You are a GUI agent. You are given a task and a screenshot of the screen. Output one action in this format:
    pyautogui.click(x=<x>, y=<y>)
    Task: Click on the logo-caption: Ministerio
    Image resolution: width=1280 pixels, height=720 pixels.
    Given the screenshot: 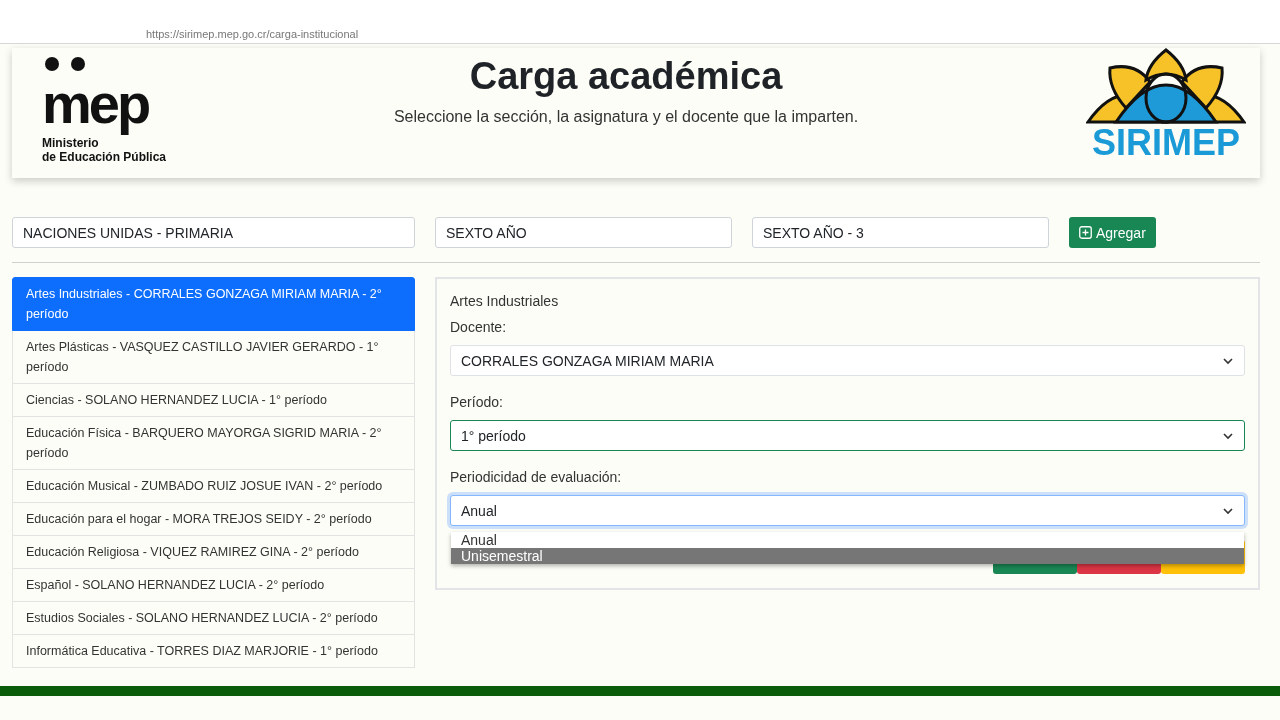 What is the action you would take?
    pyautogui.click(x=70, y=143)
    